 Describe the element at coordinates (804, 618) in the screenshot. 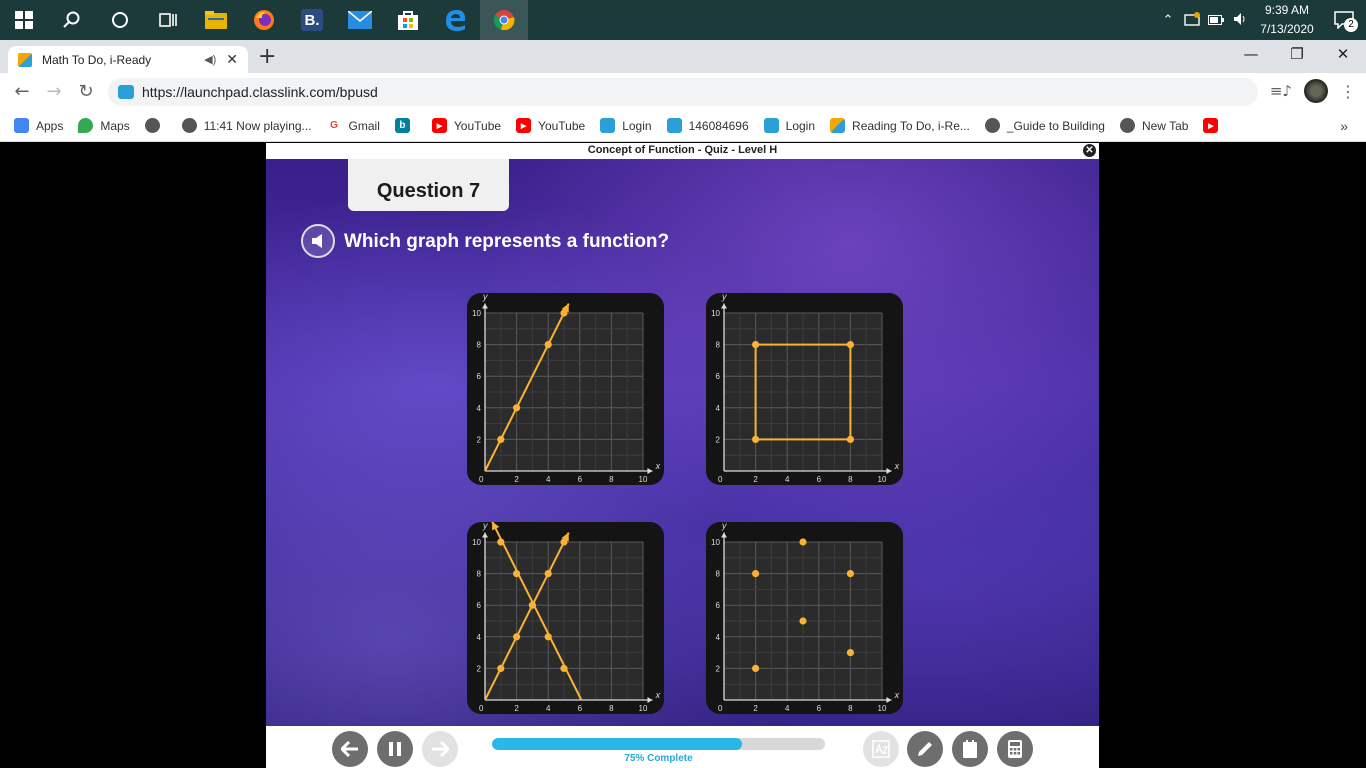

I see `answer-choice-d: x y 2 4 6 8 10 2 4 6 8 10 0` at that location.